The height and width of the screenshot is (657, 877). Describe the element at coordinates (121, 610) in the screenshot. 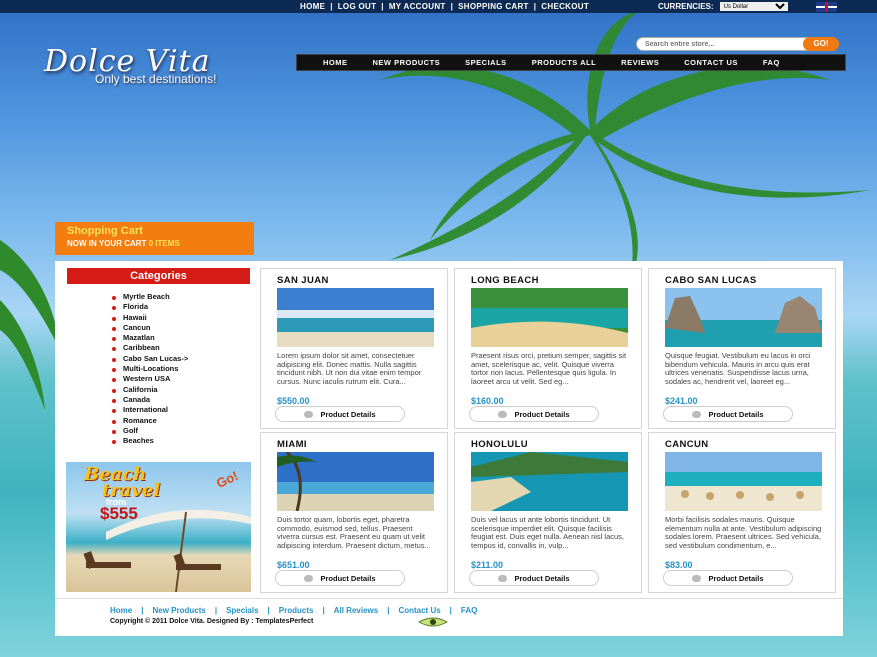

I see `footer-home-link: Home` at that location.